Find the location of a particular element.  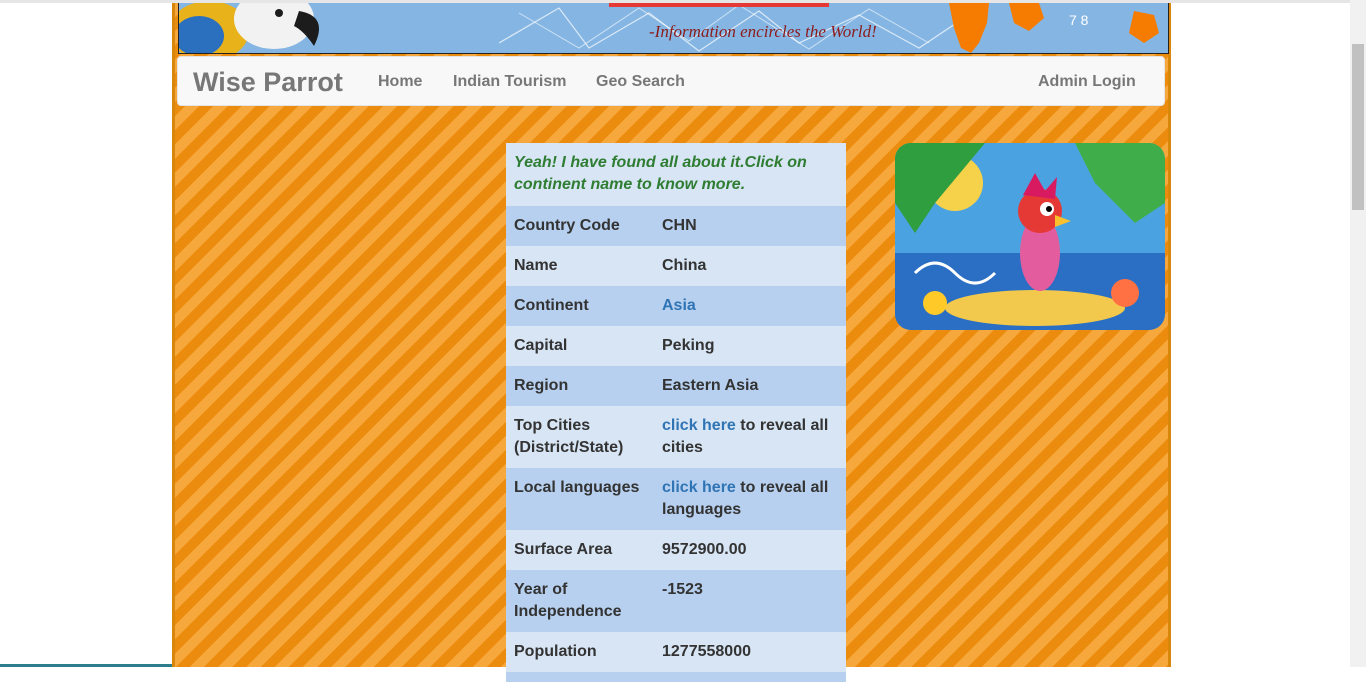

svg-text: 7 8 is located at coordinates (1079, 20).